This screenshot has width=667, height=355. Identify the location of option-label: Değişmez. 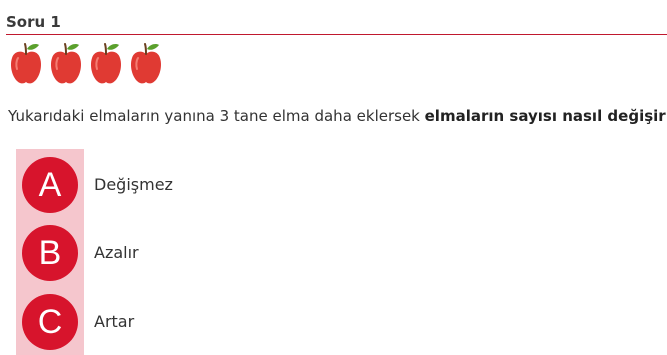
(133, 185).